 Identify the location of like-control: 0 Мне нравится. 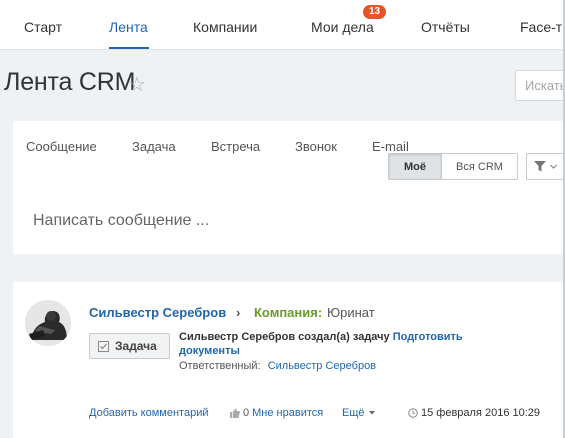
(276, 413).